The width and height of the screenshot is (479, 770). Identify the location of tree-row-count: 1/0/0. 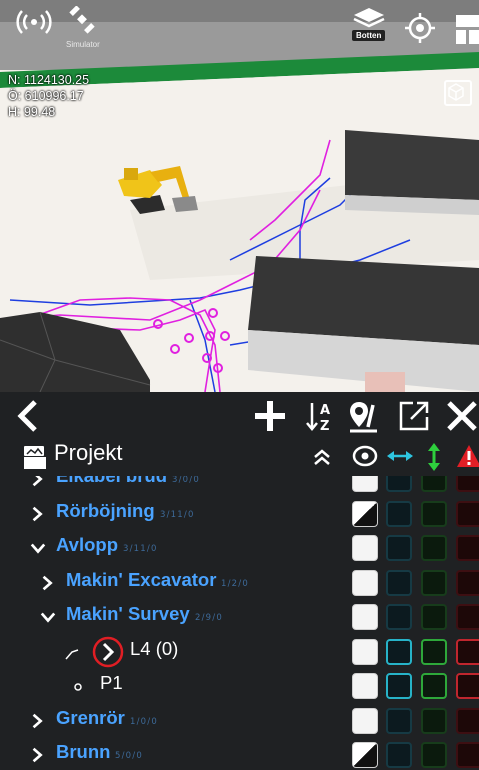
(144, 721).